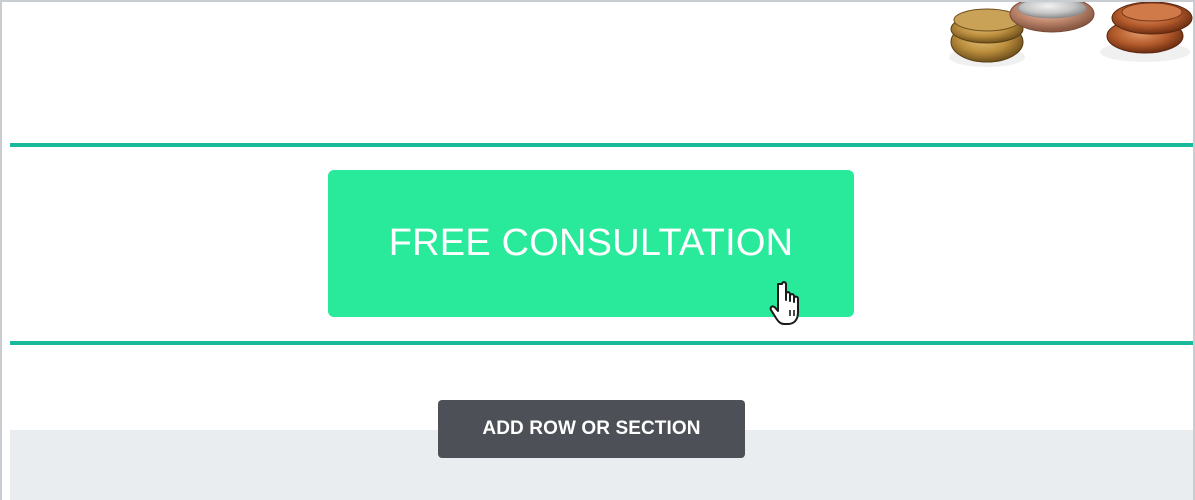 This screenshot has width=1195, height=500. I want to click on add-row-or-section-button: ADD ROW OR SECTION, so click(591, 429).